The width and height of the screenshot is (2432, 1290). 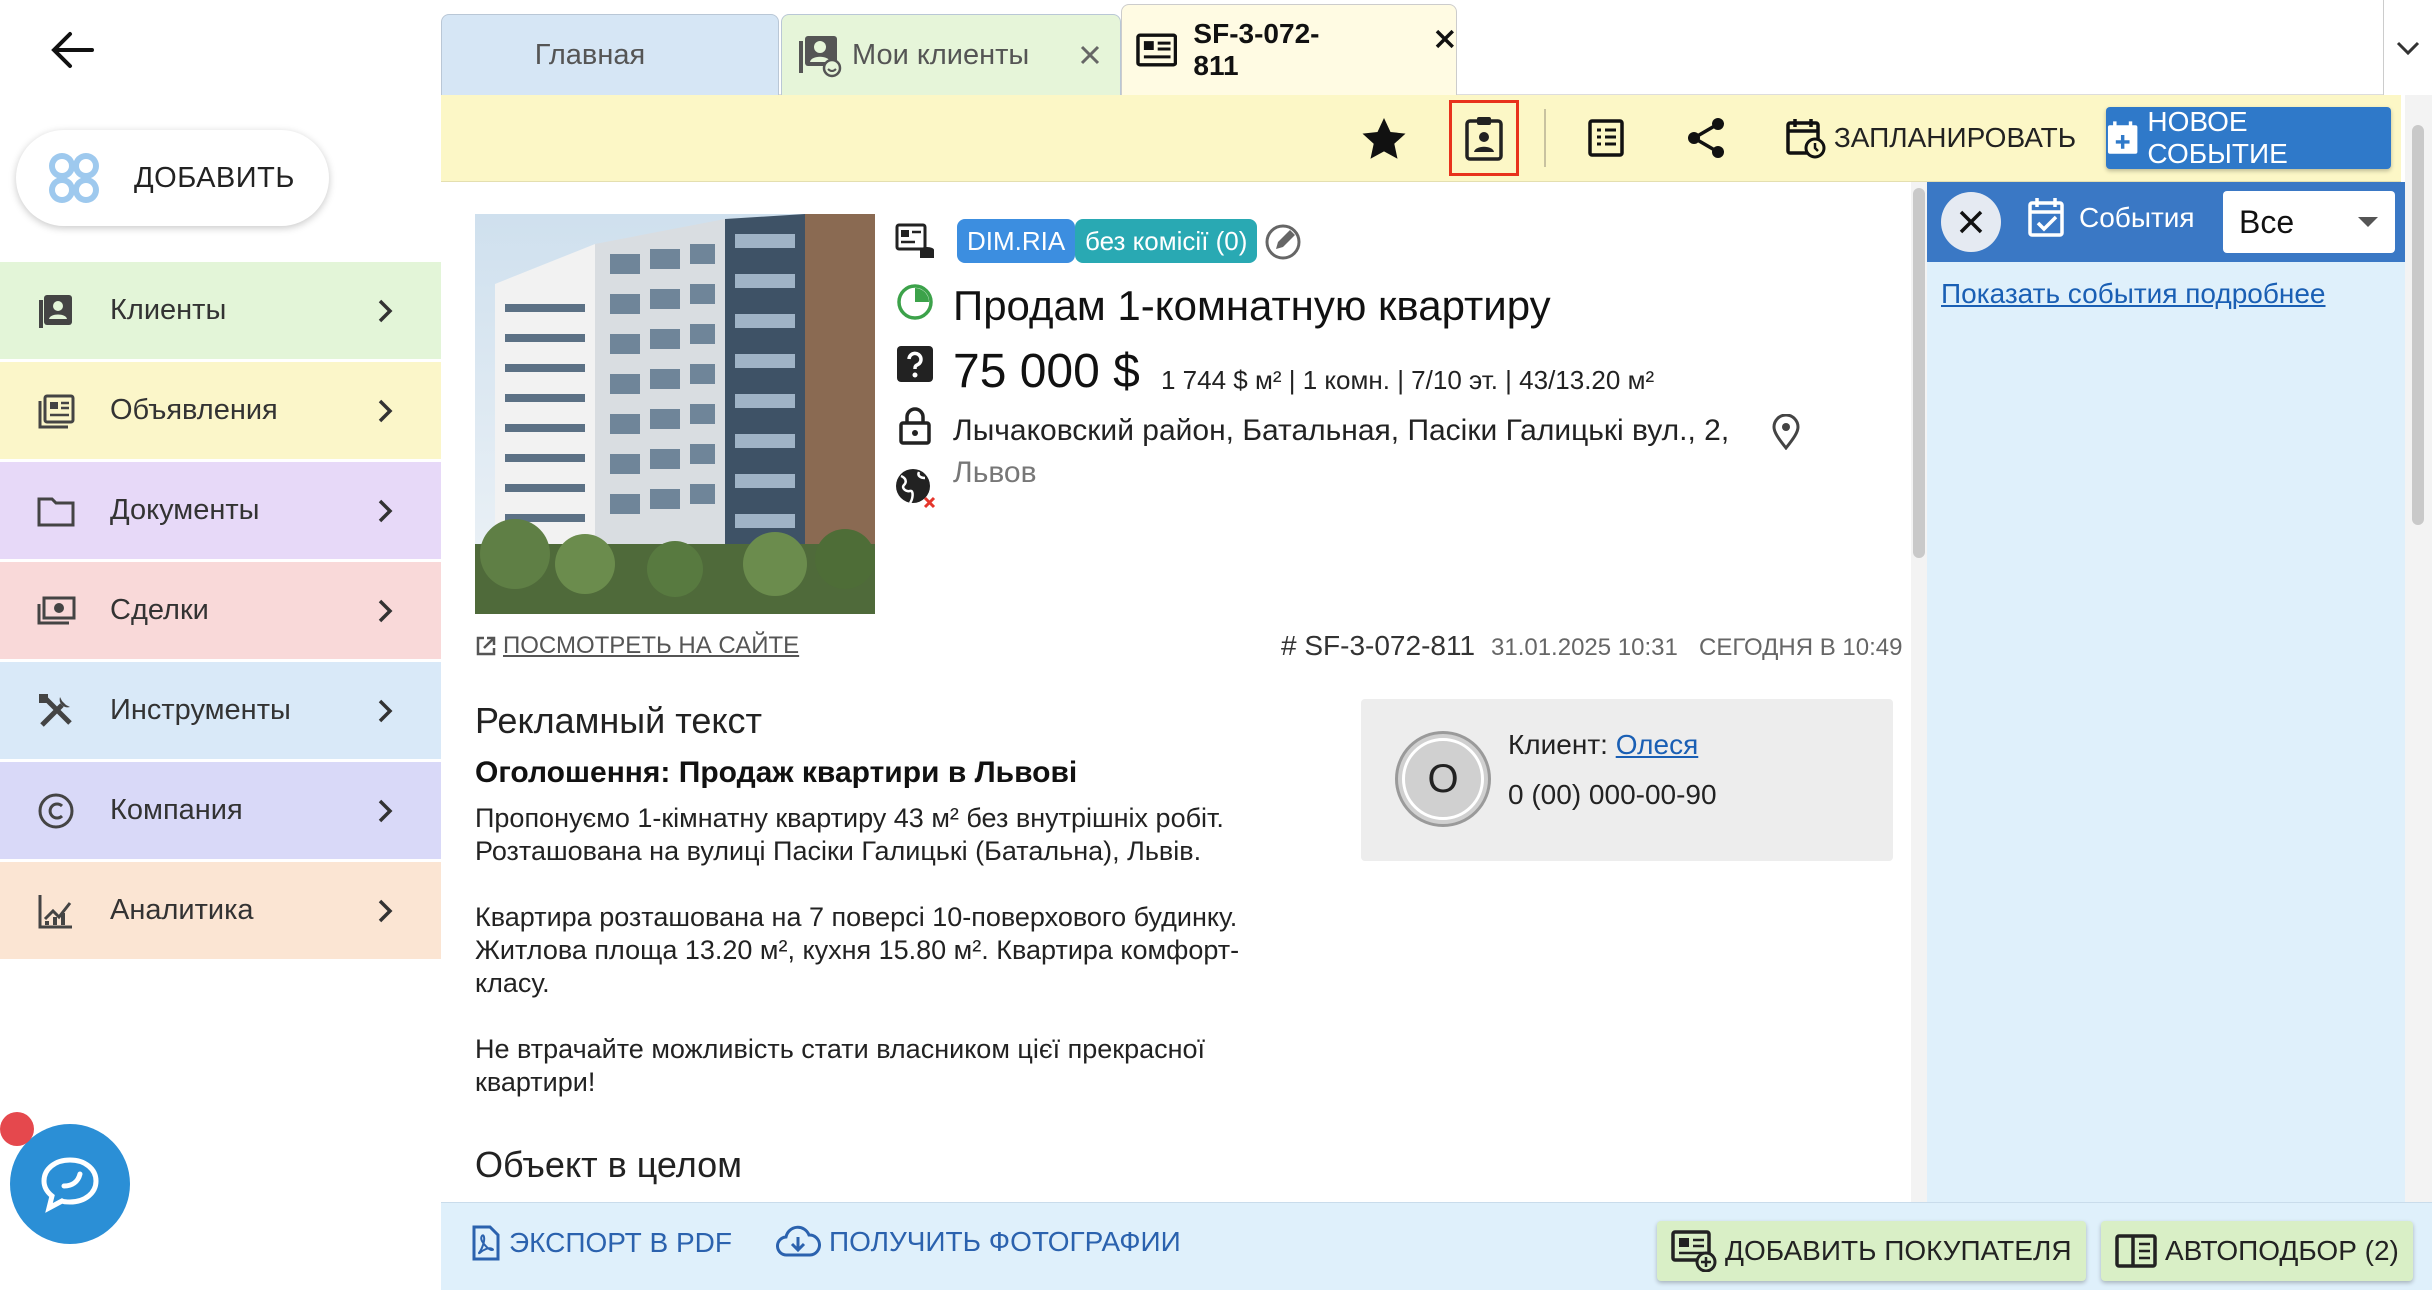 I want to click on tabs-overflow-menu, so click(x=2407, y=47).